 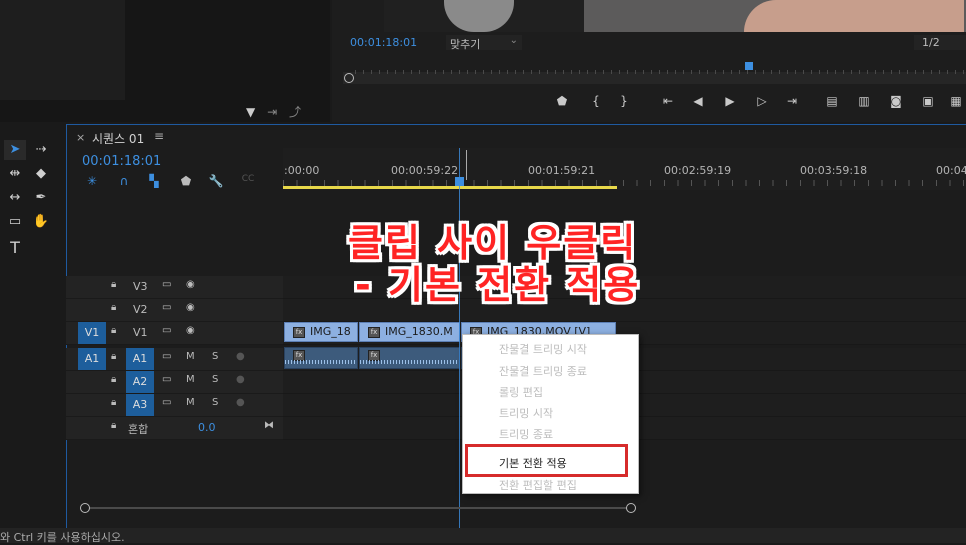 What do you see at coordinates (631, 508) in the screenshot?
I see `scrollbar-right-knob` at bounding box center [631, 508].